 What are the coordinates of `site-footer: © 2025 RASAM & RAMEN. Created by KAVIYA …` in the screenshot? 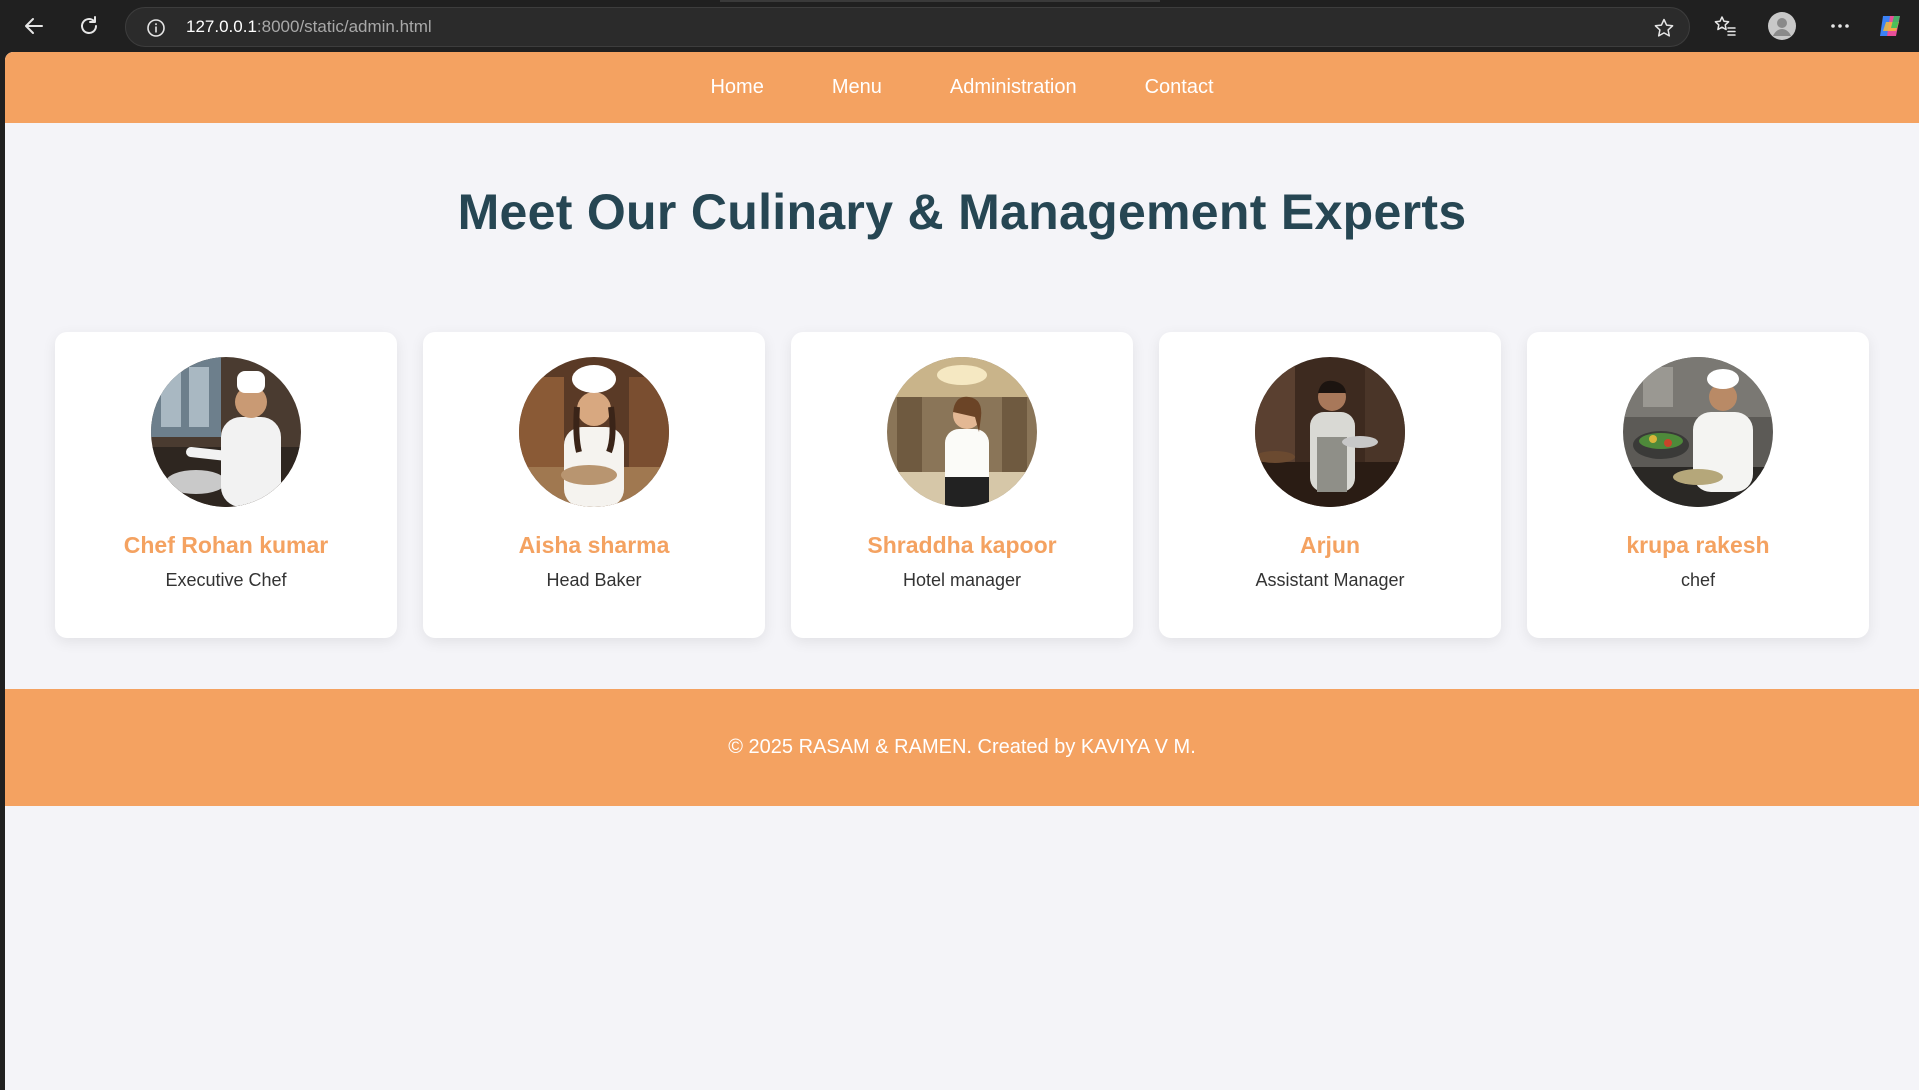 It's located at (962, 747).